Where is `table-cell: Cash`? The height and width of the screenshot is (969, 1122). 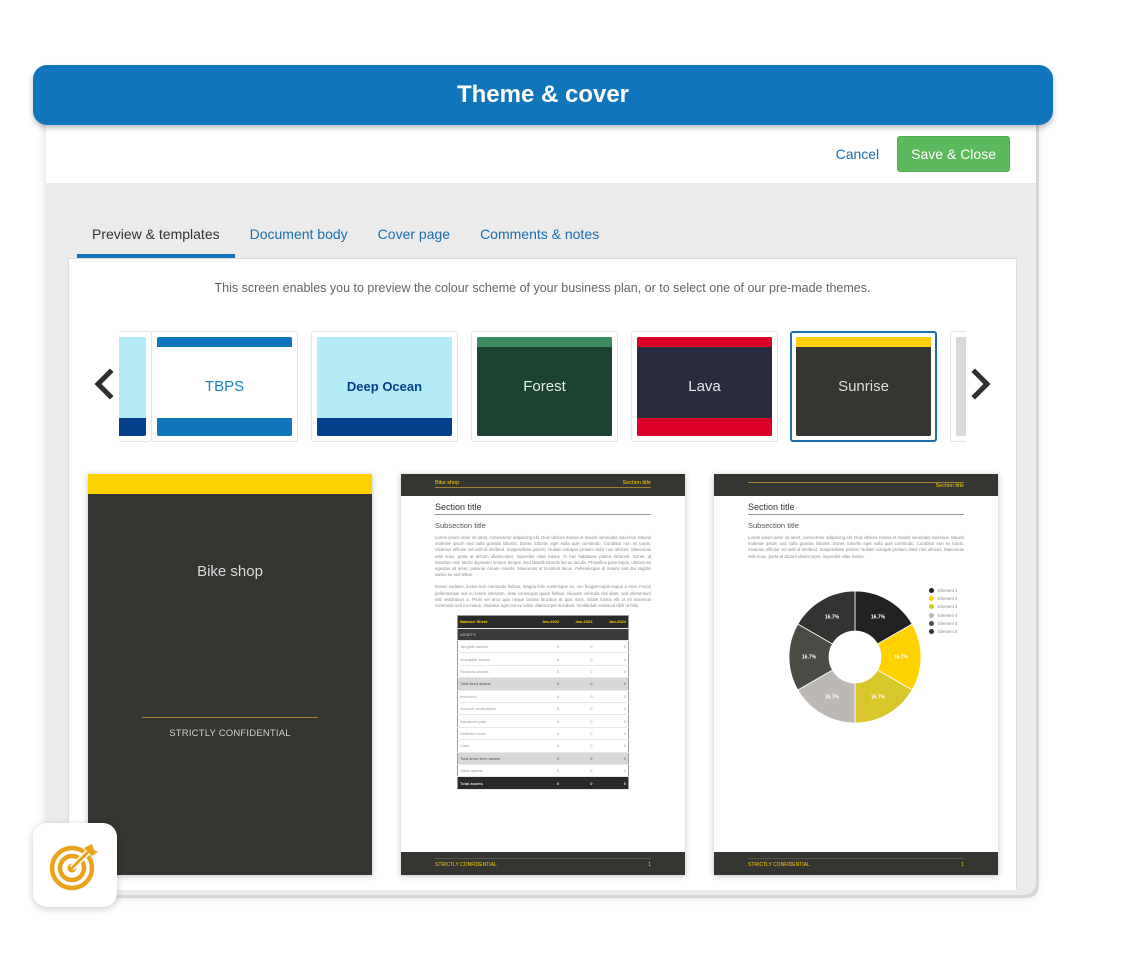
table-cell: Cash is located at coordinates (492, 746).